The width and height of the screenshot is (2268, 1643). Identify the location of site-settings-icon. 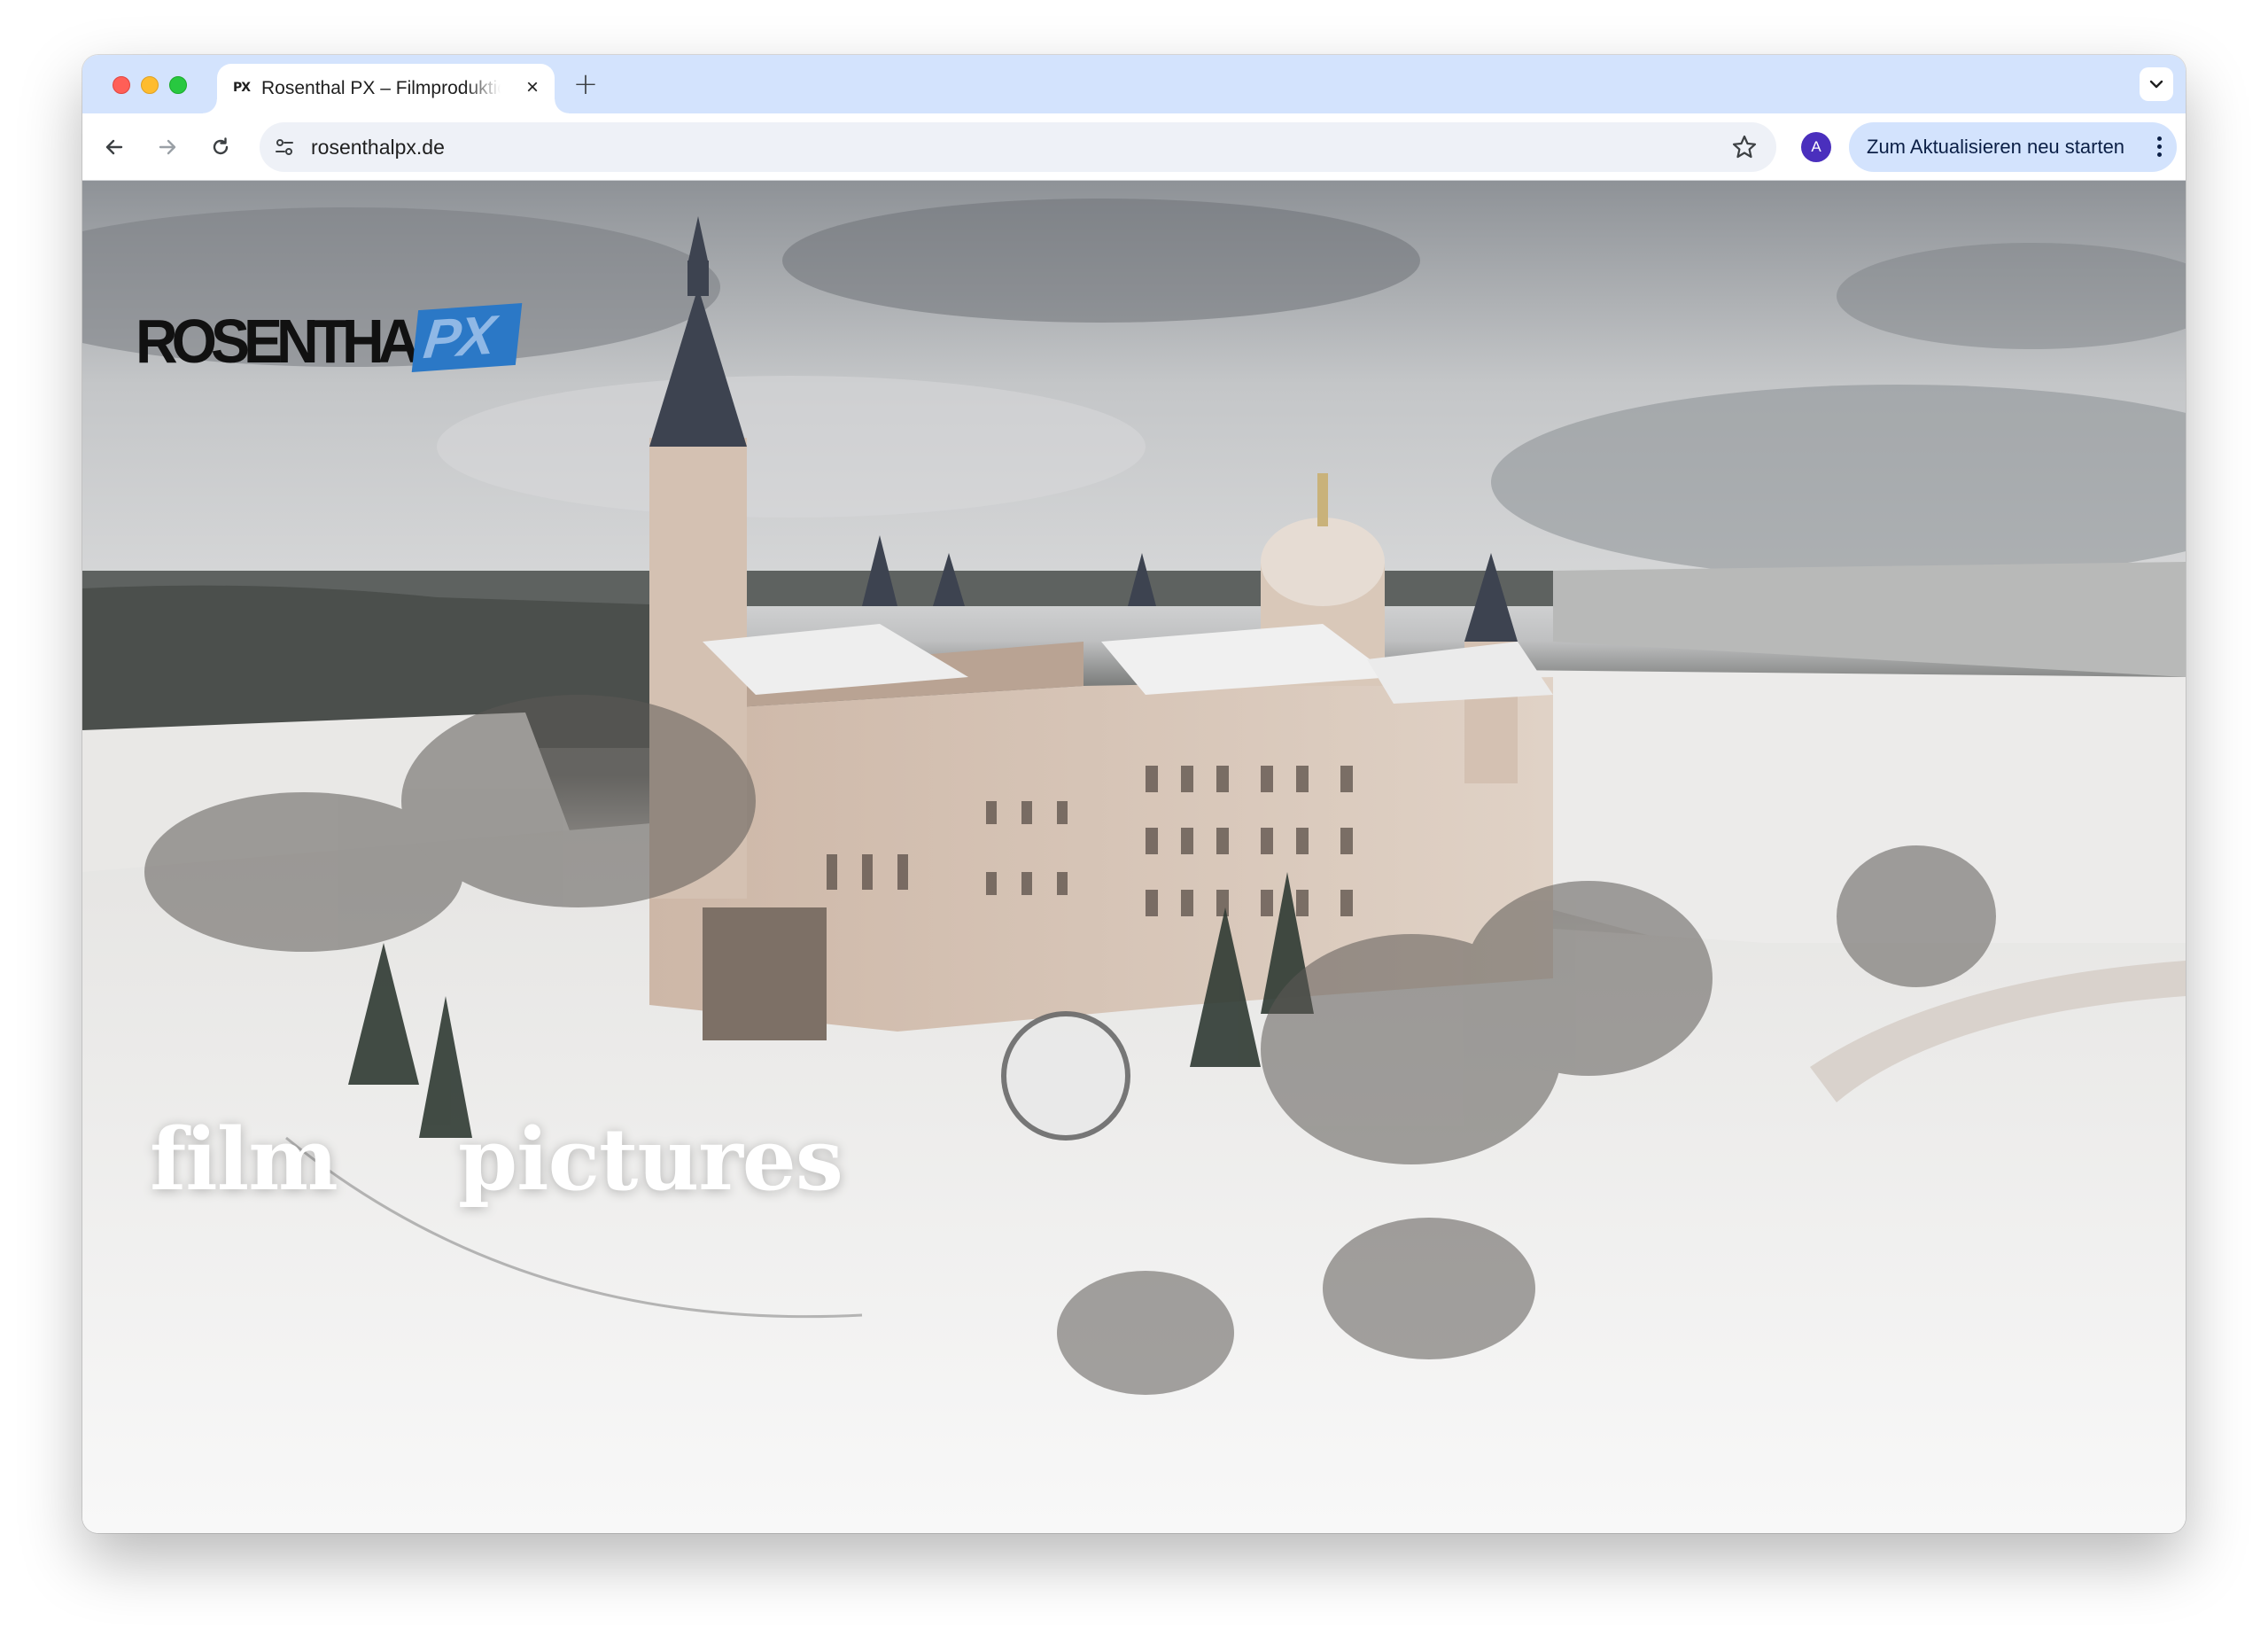
(284, 147).